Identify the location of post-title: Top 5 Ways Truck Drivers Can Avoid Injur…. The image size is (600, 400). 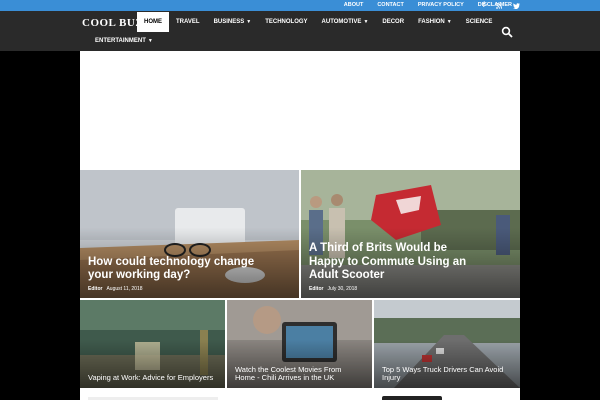
(446, 374).